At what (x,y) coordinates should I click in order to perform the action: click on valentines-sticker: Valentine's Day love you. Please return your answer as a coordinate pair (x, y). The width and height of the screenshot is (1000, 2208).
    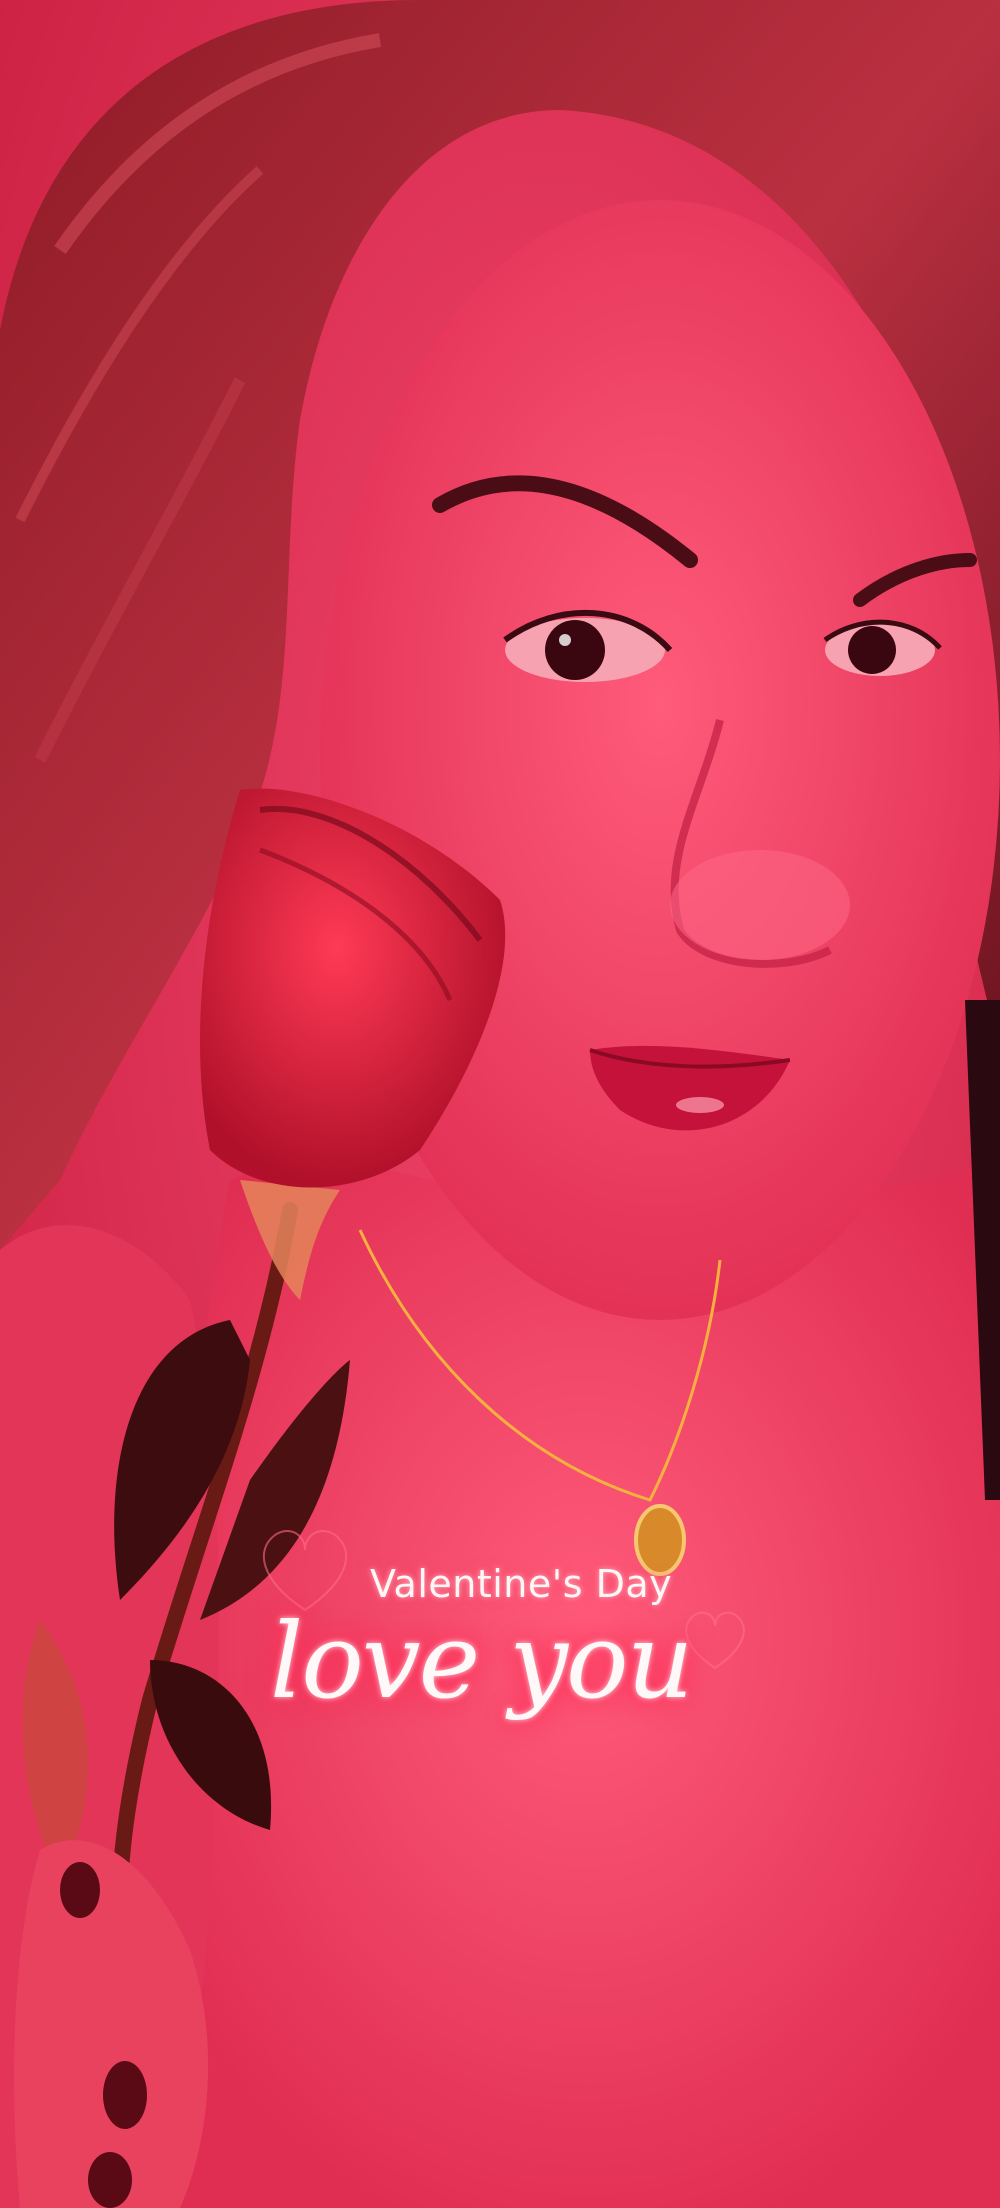
    Looking at the image, I should click on (516, 1670).